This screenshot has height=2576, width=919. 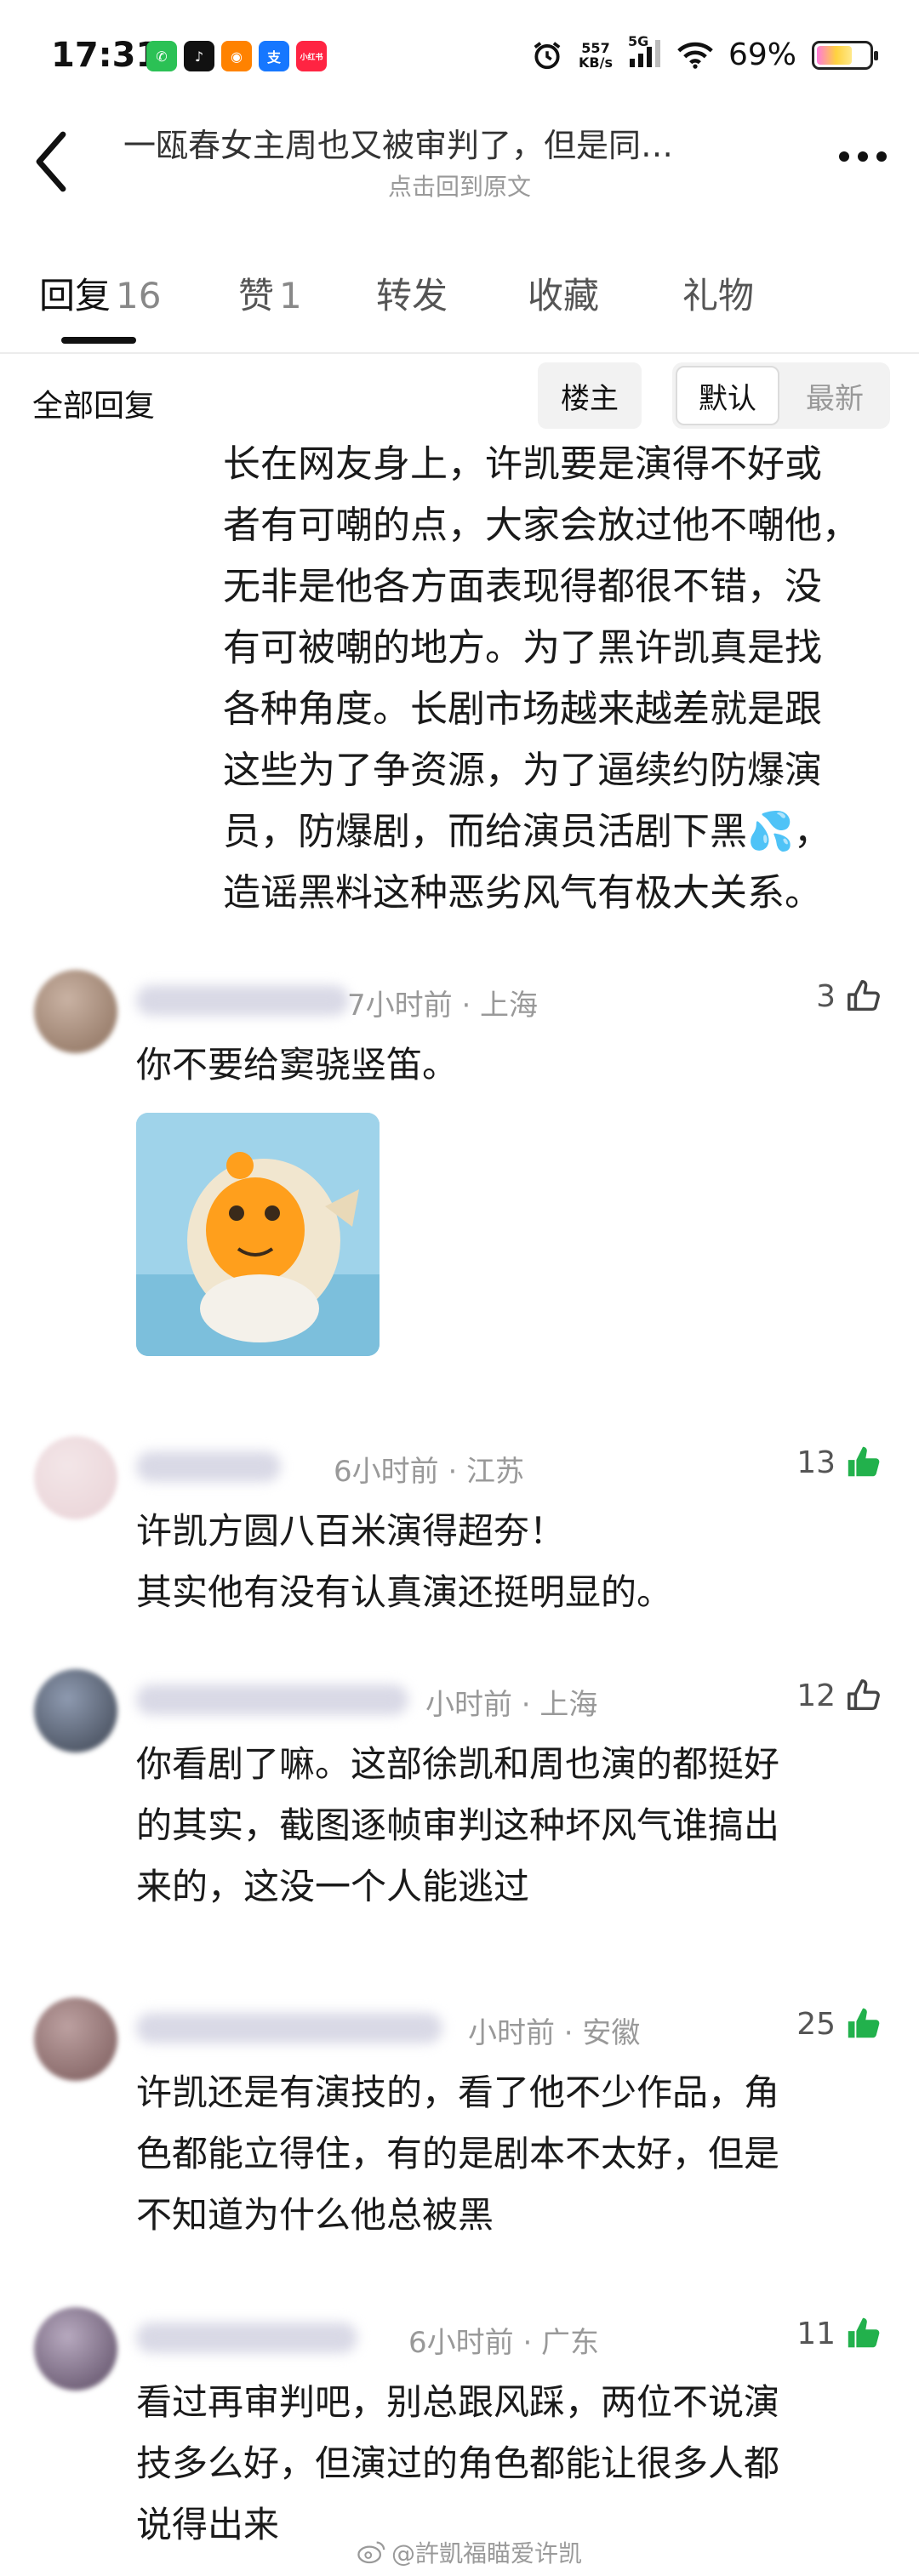 I want to click on like-button: 25, so click(x=839, y=2023).